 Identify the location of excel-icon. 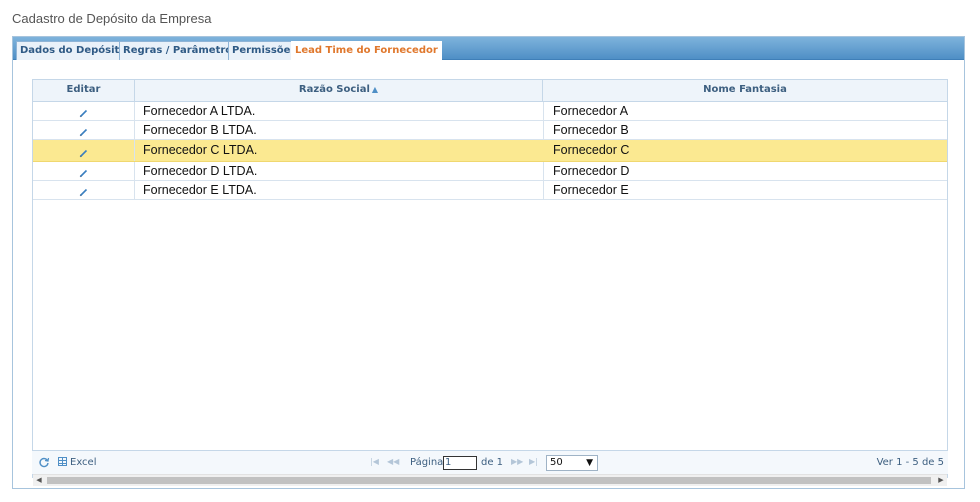
(62, 461).